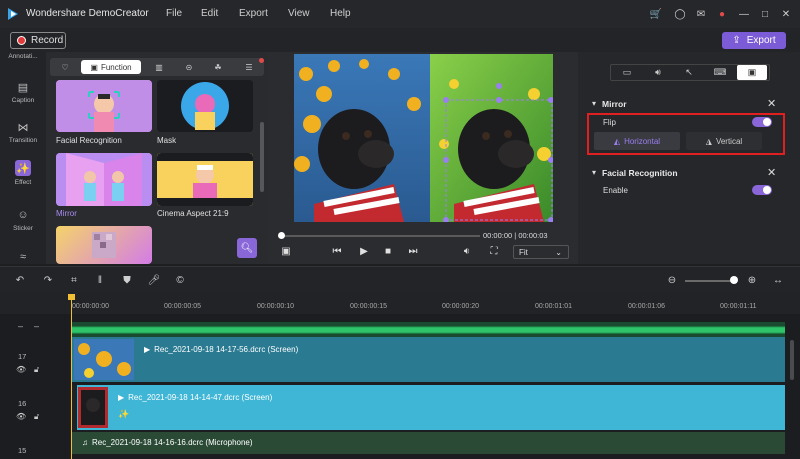 The image size is (800, 459). I want to click on sidebar-item-label: Effect, so click(23, 182).